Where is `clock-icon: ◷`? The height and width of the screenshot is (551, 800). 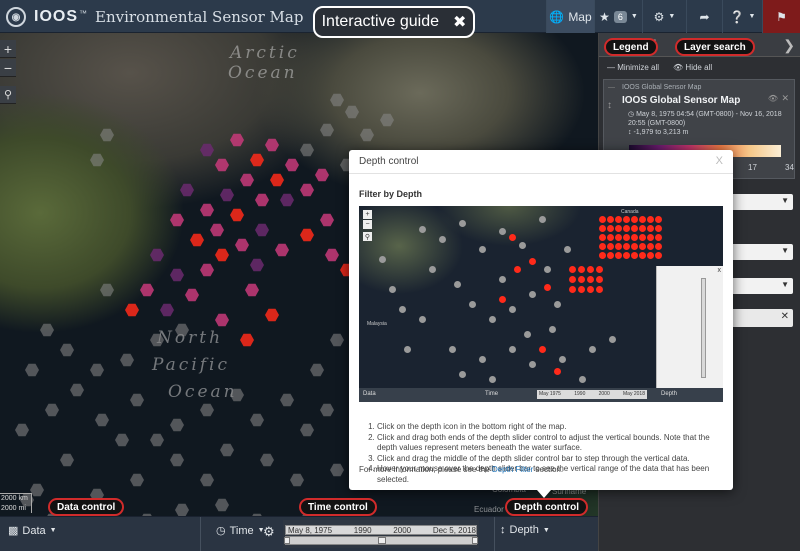 clock-icon: ◷ is located at coordinates (631, 114).